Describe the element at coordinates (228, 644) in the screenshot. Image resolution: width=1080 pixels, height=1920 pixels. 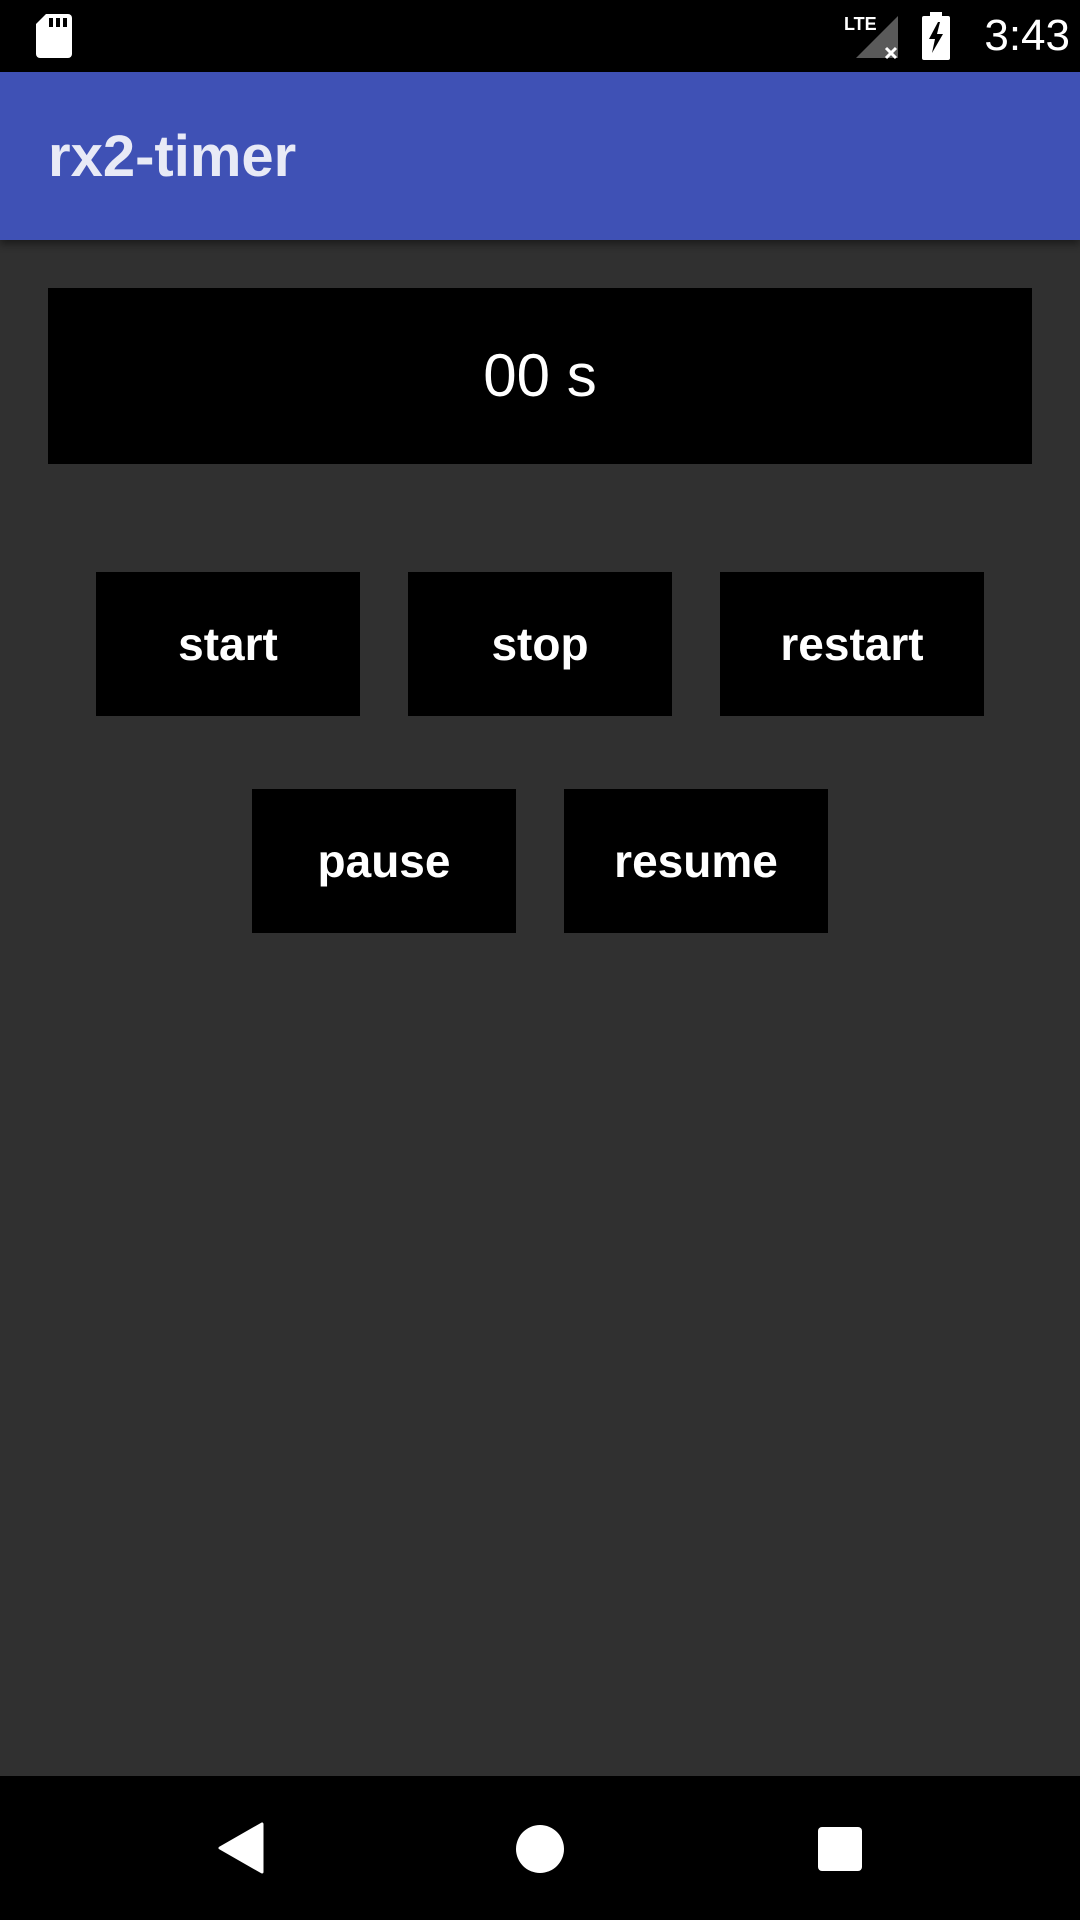
I see `start-button: start` at that location.